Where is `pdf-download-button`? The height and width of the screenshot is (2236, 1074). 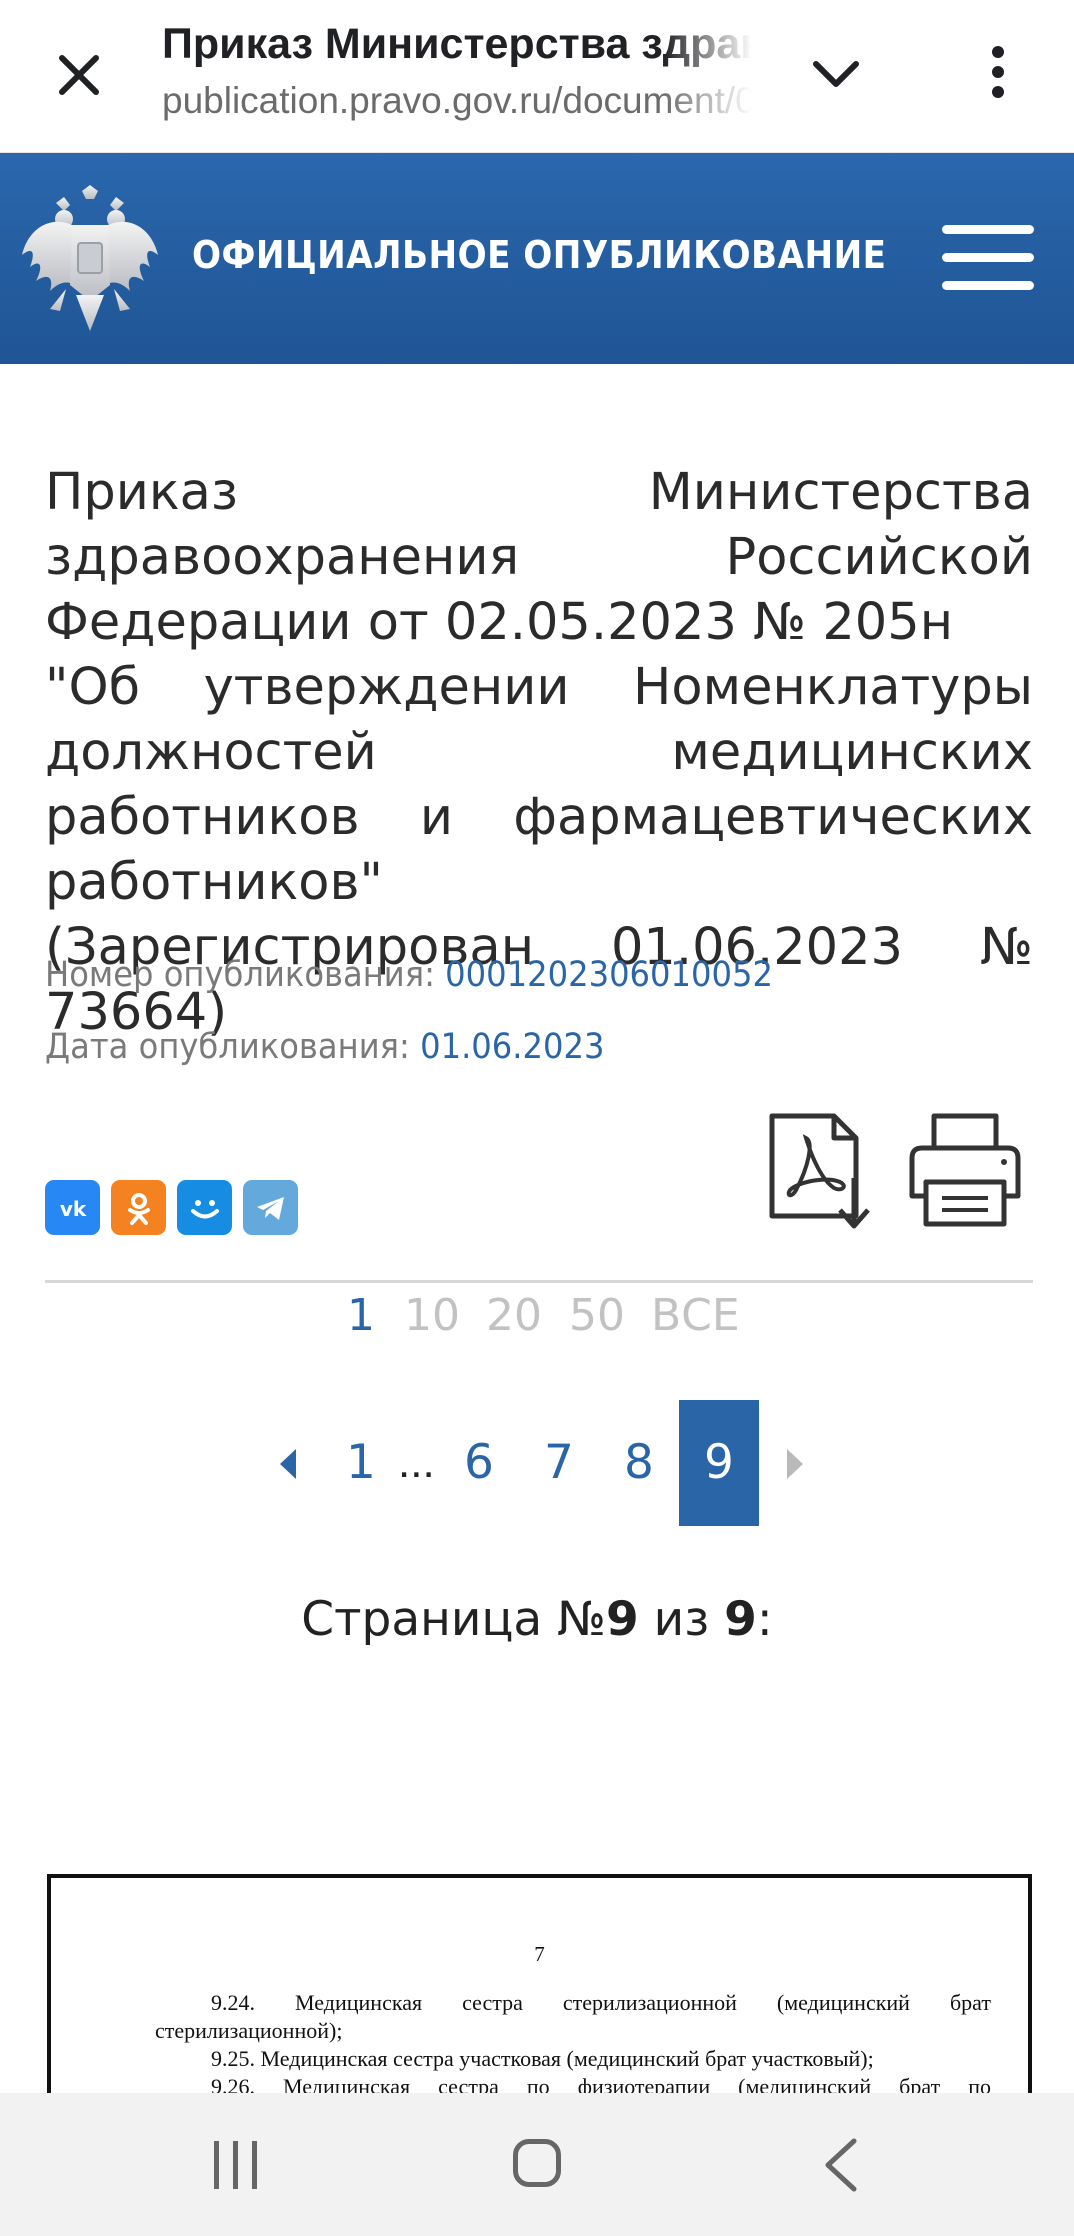
pdf-download-button is located at coordinates (821, 1171).